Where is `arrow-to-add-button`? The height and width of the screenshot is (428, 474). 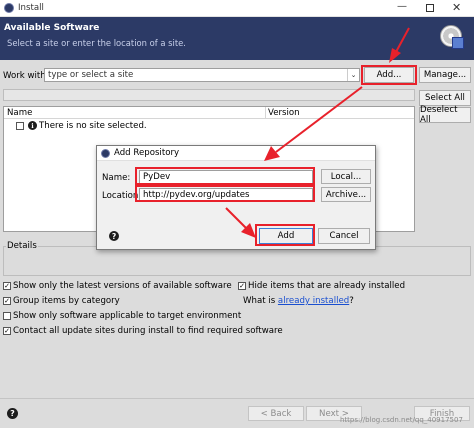 arrow-to-add-button is located at coordinates (240, 222).